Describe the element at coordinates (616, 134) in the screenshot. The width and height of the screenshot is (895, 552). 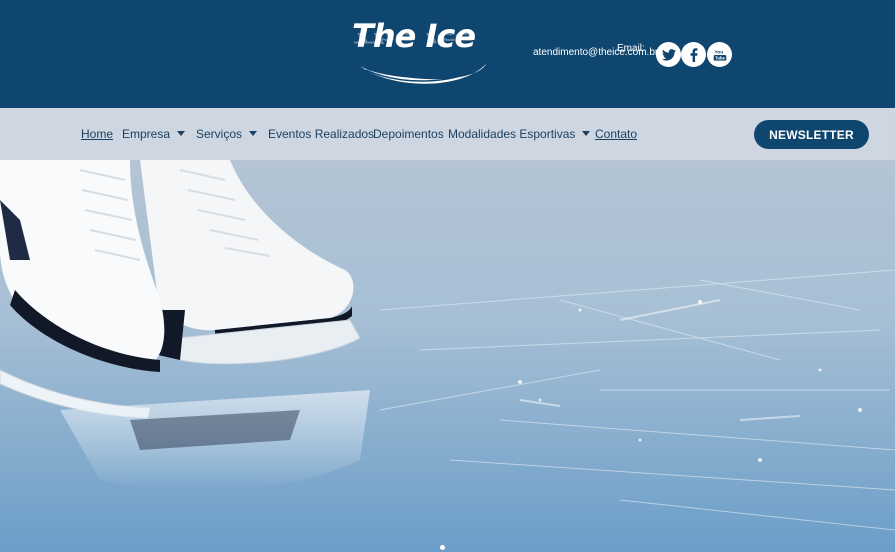
I see `nav-contato: Contato` at that location.